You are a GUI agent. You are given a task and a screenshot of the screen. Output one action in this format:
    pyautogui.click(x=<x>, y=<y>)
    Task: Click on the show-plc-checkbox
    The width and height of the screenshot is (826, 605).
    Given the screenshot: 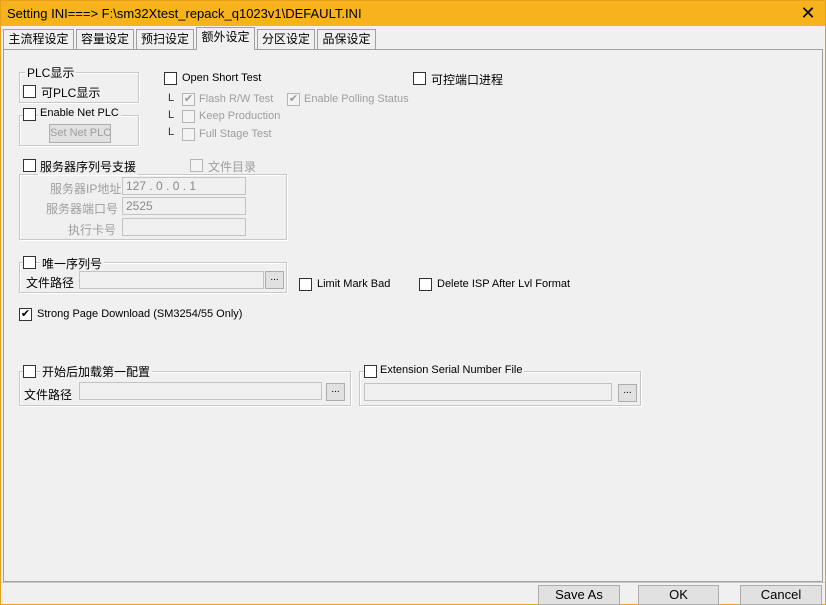 What is the action you would take?
    pyautogui.click(x=29, y=91)
    